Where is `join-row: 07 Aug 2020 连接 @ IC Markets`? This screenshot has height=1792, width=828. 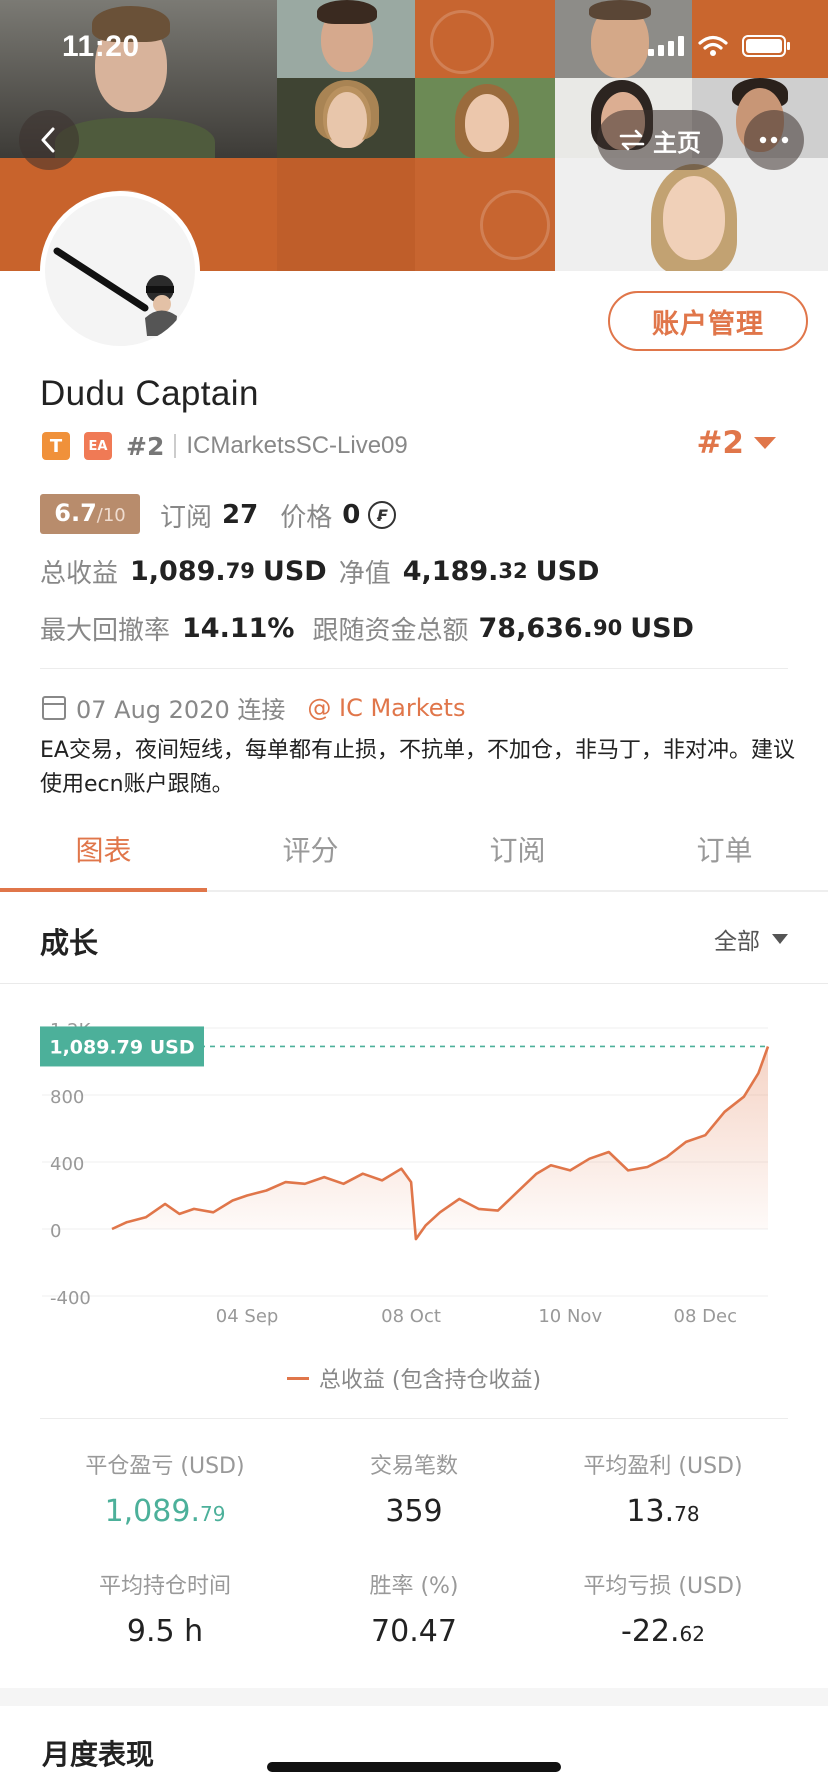
join-row: 07 Aug 2020 连接 @ IC Markets is located at coordinates (253, 707).